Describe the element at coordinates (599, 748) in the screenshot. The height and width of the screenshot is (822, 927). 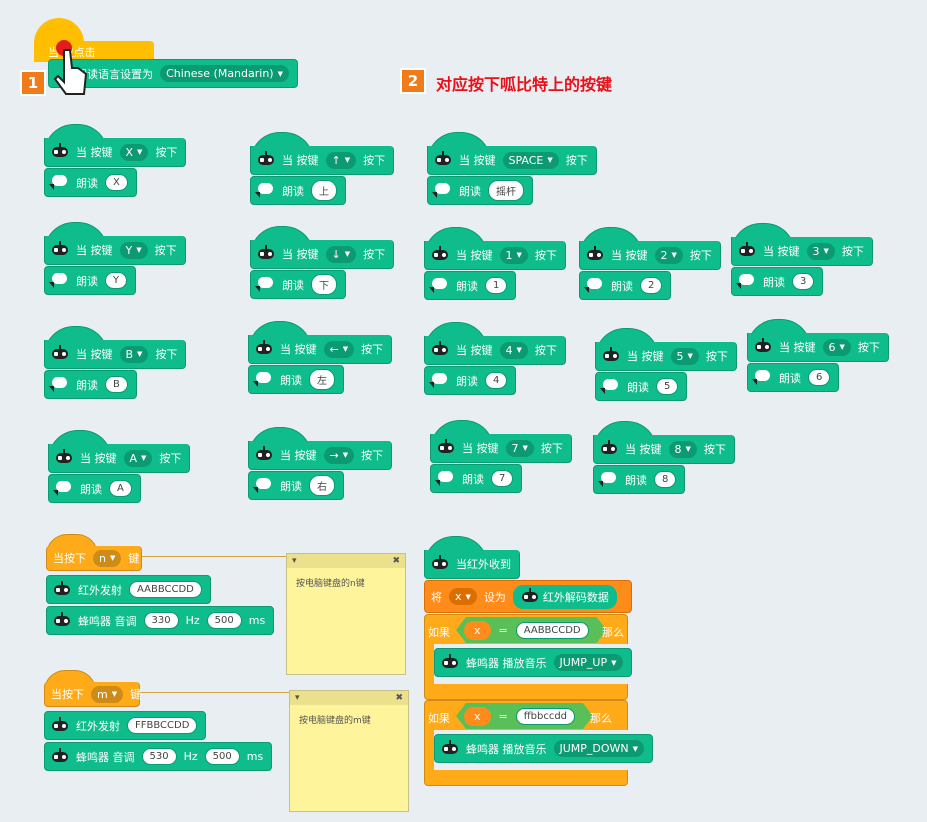
I see `music-dropdown: JUMP_DOWN ▼` at that location.